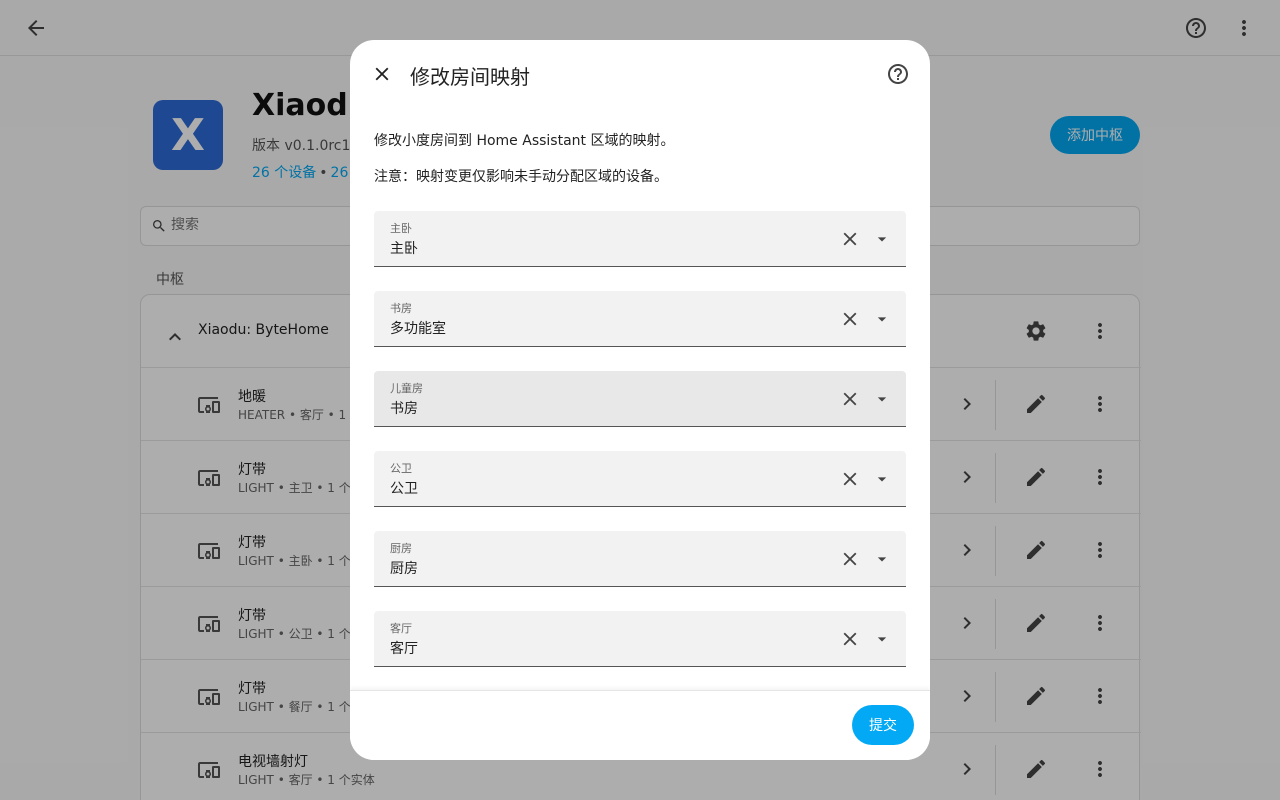 Image resolution: width=1280 pixels, height=800 pixels. What do you see at coordinates (640, 725) in the screenshot?
I see `dialog-footer: 提交` at bounding box center [640, 725].